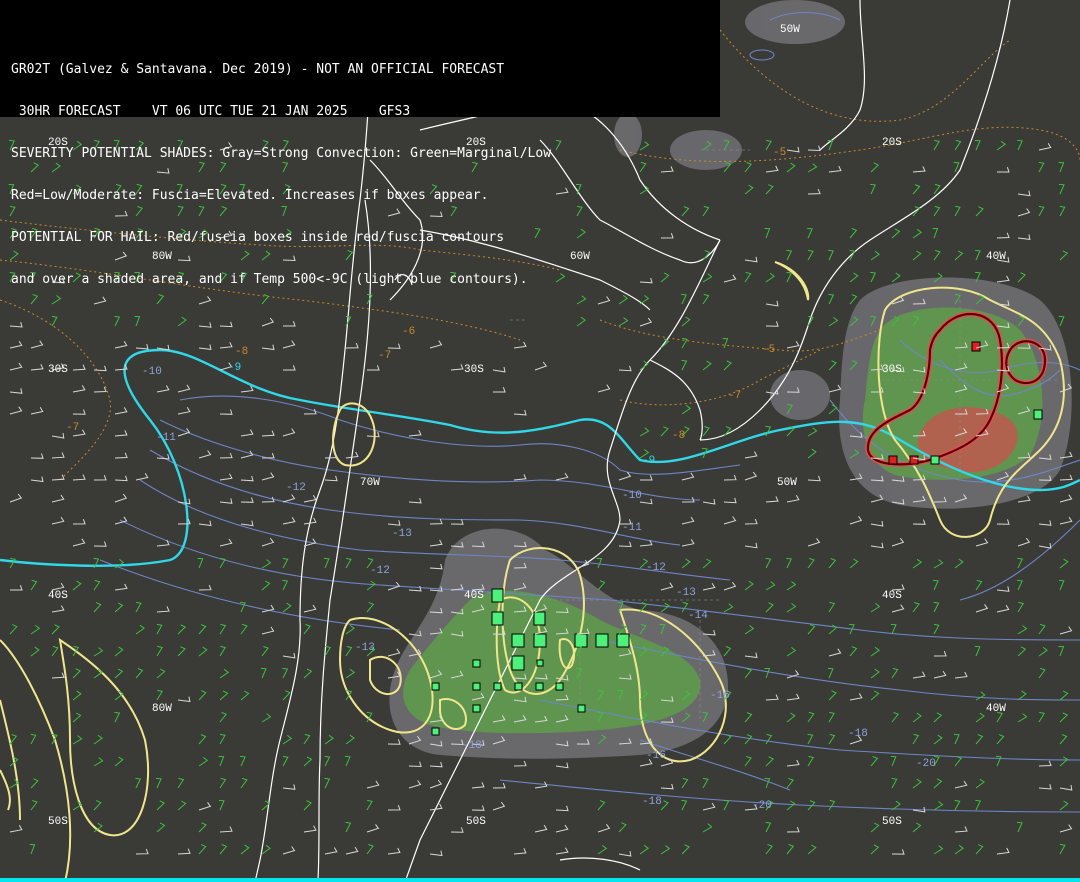 The height and width of the screenshot is (882, 1080). Describe the element at coordinates (152, 372) in the screenshot. I see `label-m10-a: -10` at that location.